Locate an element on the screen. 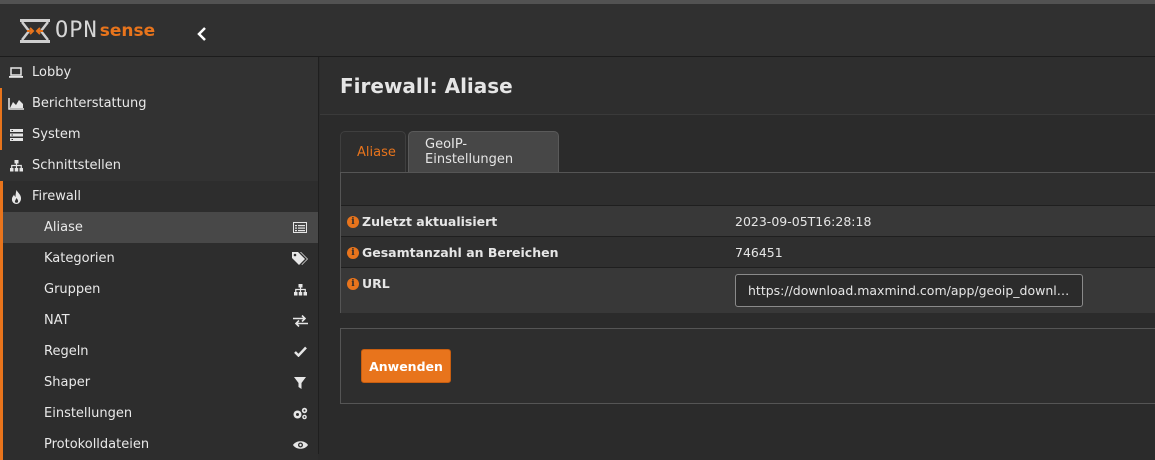 The width and height of the screenshot is (1155, 460). apply-button: Anwenden is located at coordinates (406, 366).